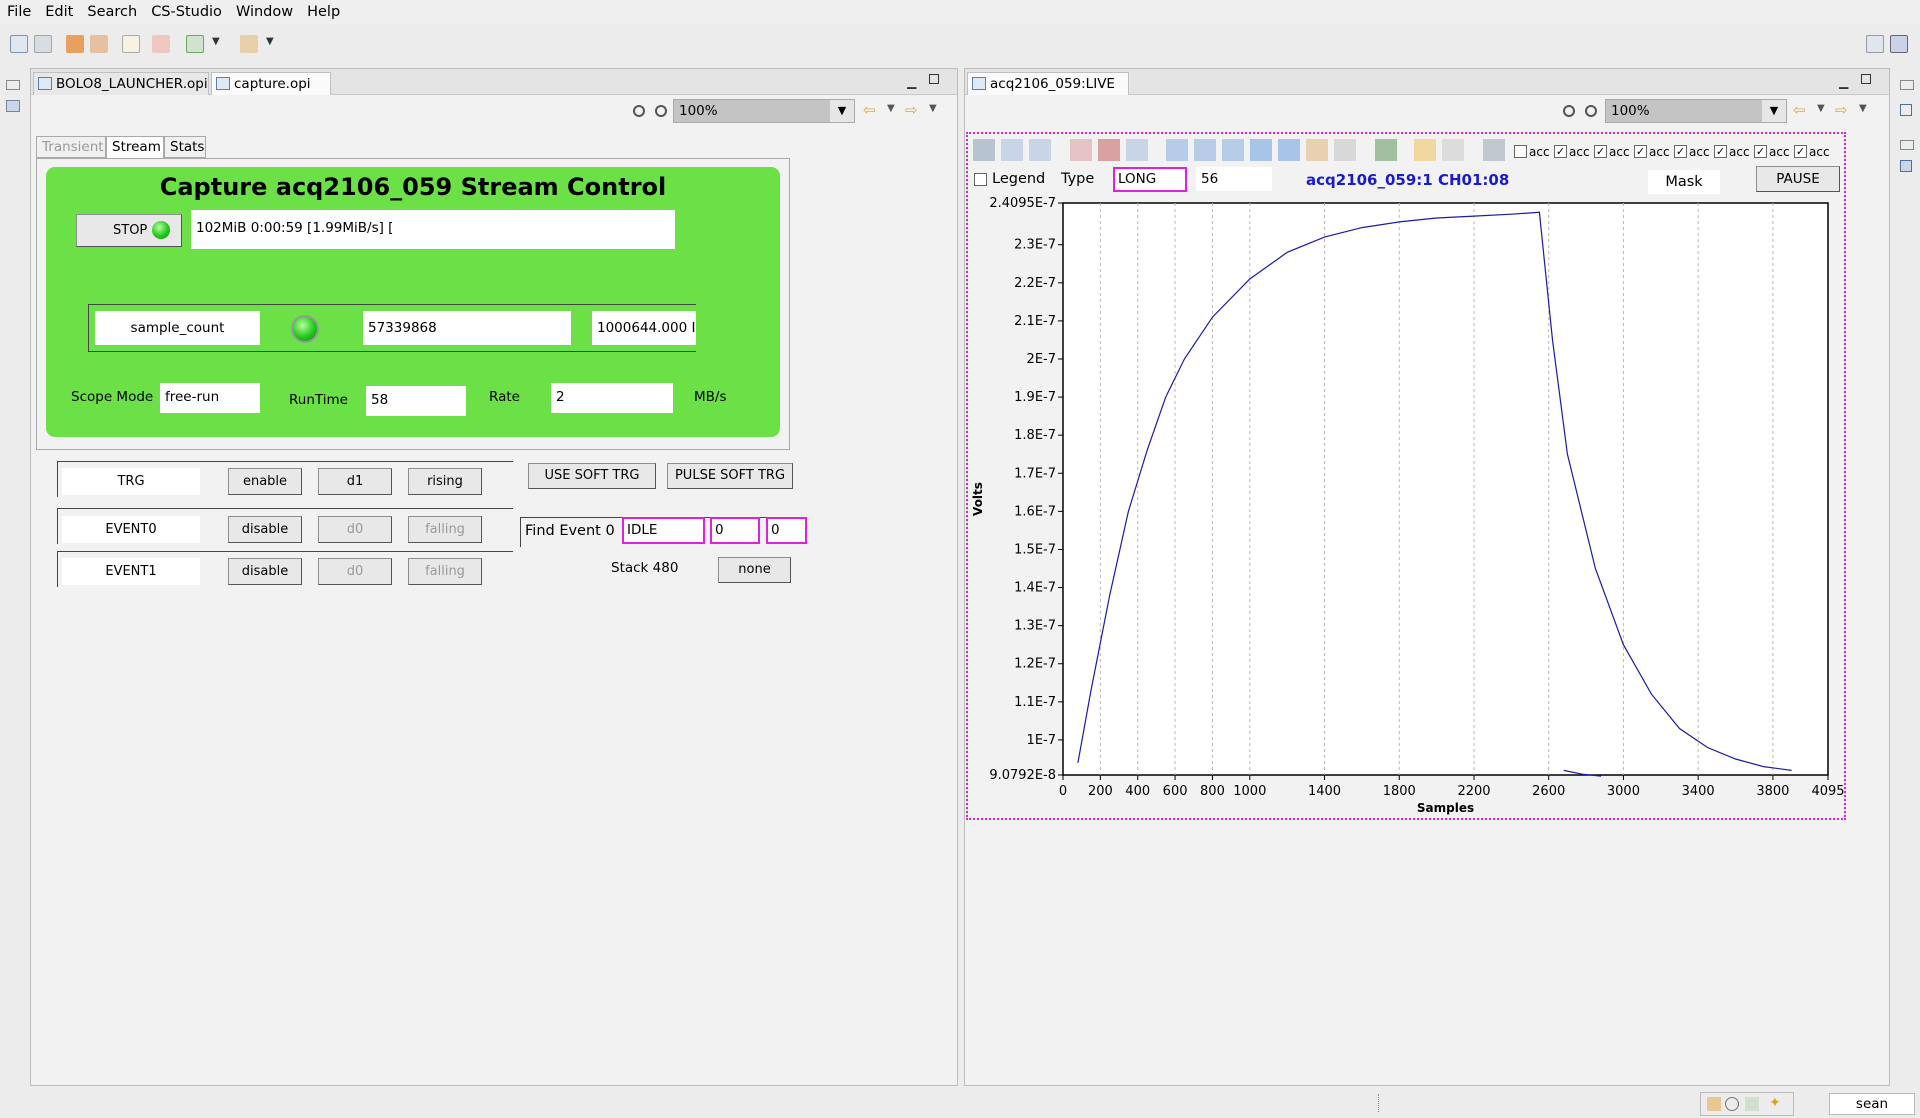 The width and height of the screenshot is (1920, 1118). Describe the element at coordinates (730, 476) in the screenshot. I see `pulse-soft-trg-button: PULSE SOFT TRG` at that location.